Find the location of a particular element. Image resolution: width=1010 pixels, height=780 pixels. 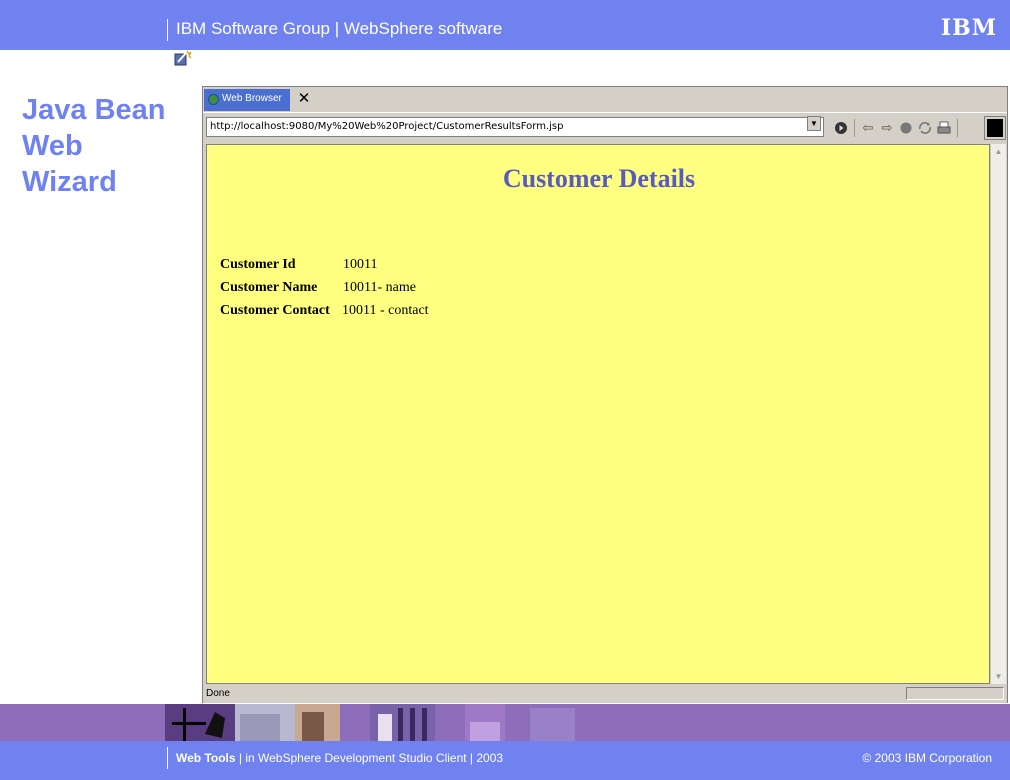

slide-title-line-1: Java Bean is located at coordinates (94, 110).